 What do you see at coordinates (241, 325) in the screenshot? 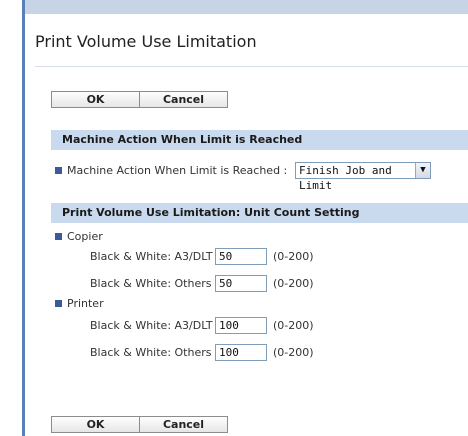
I see `printer-a3-input` at bounding box center [241, 325].